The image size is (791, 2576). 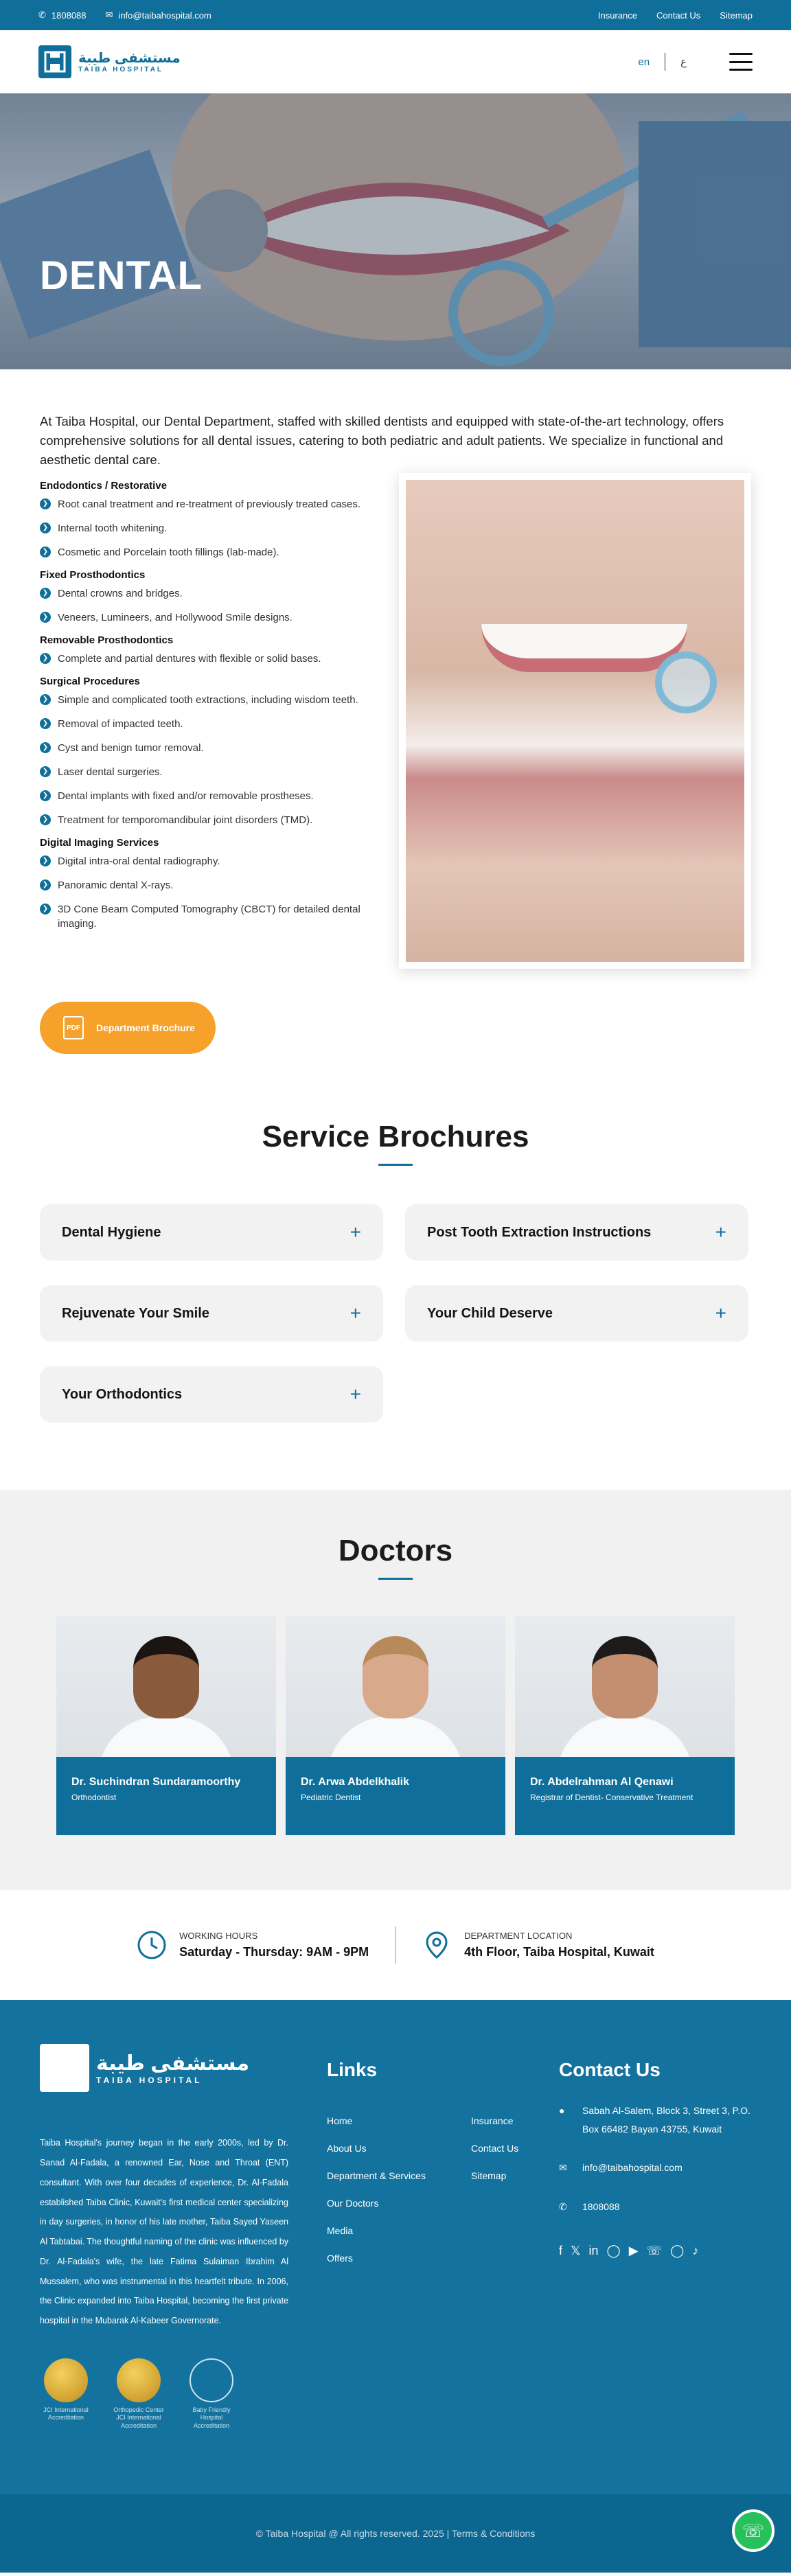 What do you see at coordinates (512, 2148) in the screenshot?
I see `footer-link: Contact Us` at bounding box center [512, 2148].